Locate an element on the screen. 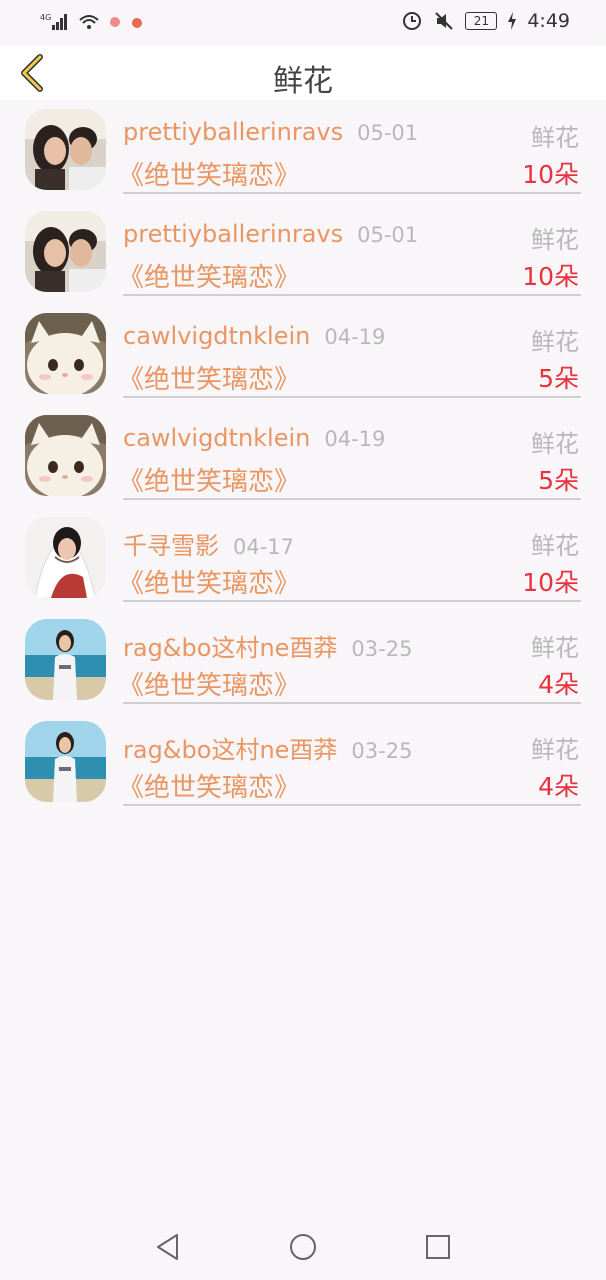  nav-recents-button is located at coordinates (438, 1247).